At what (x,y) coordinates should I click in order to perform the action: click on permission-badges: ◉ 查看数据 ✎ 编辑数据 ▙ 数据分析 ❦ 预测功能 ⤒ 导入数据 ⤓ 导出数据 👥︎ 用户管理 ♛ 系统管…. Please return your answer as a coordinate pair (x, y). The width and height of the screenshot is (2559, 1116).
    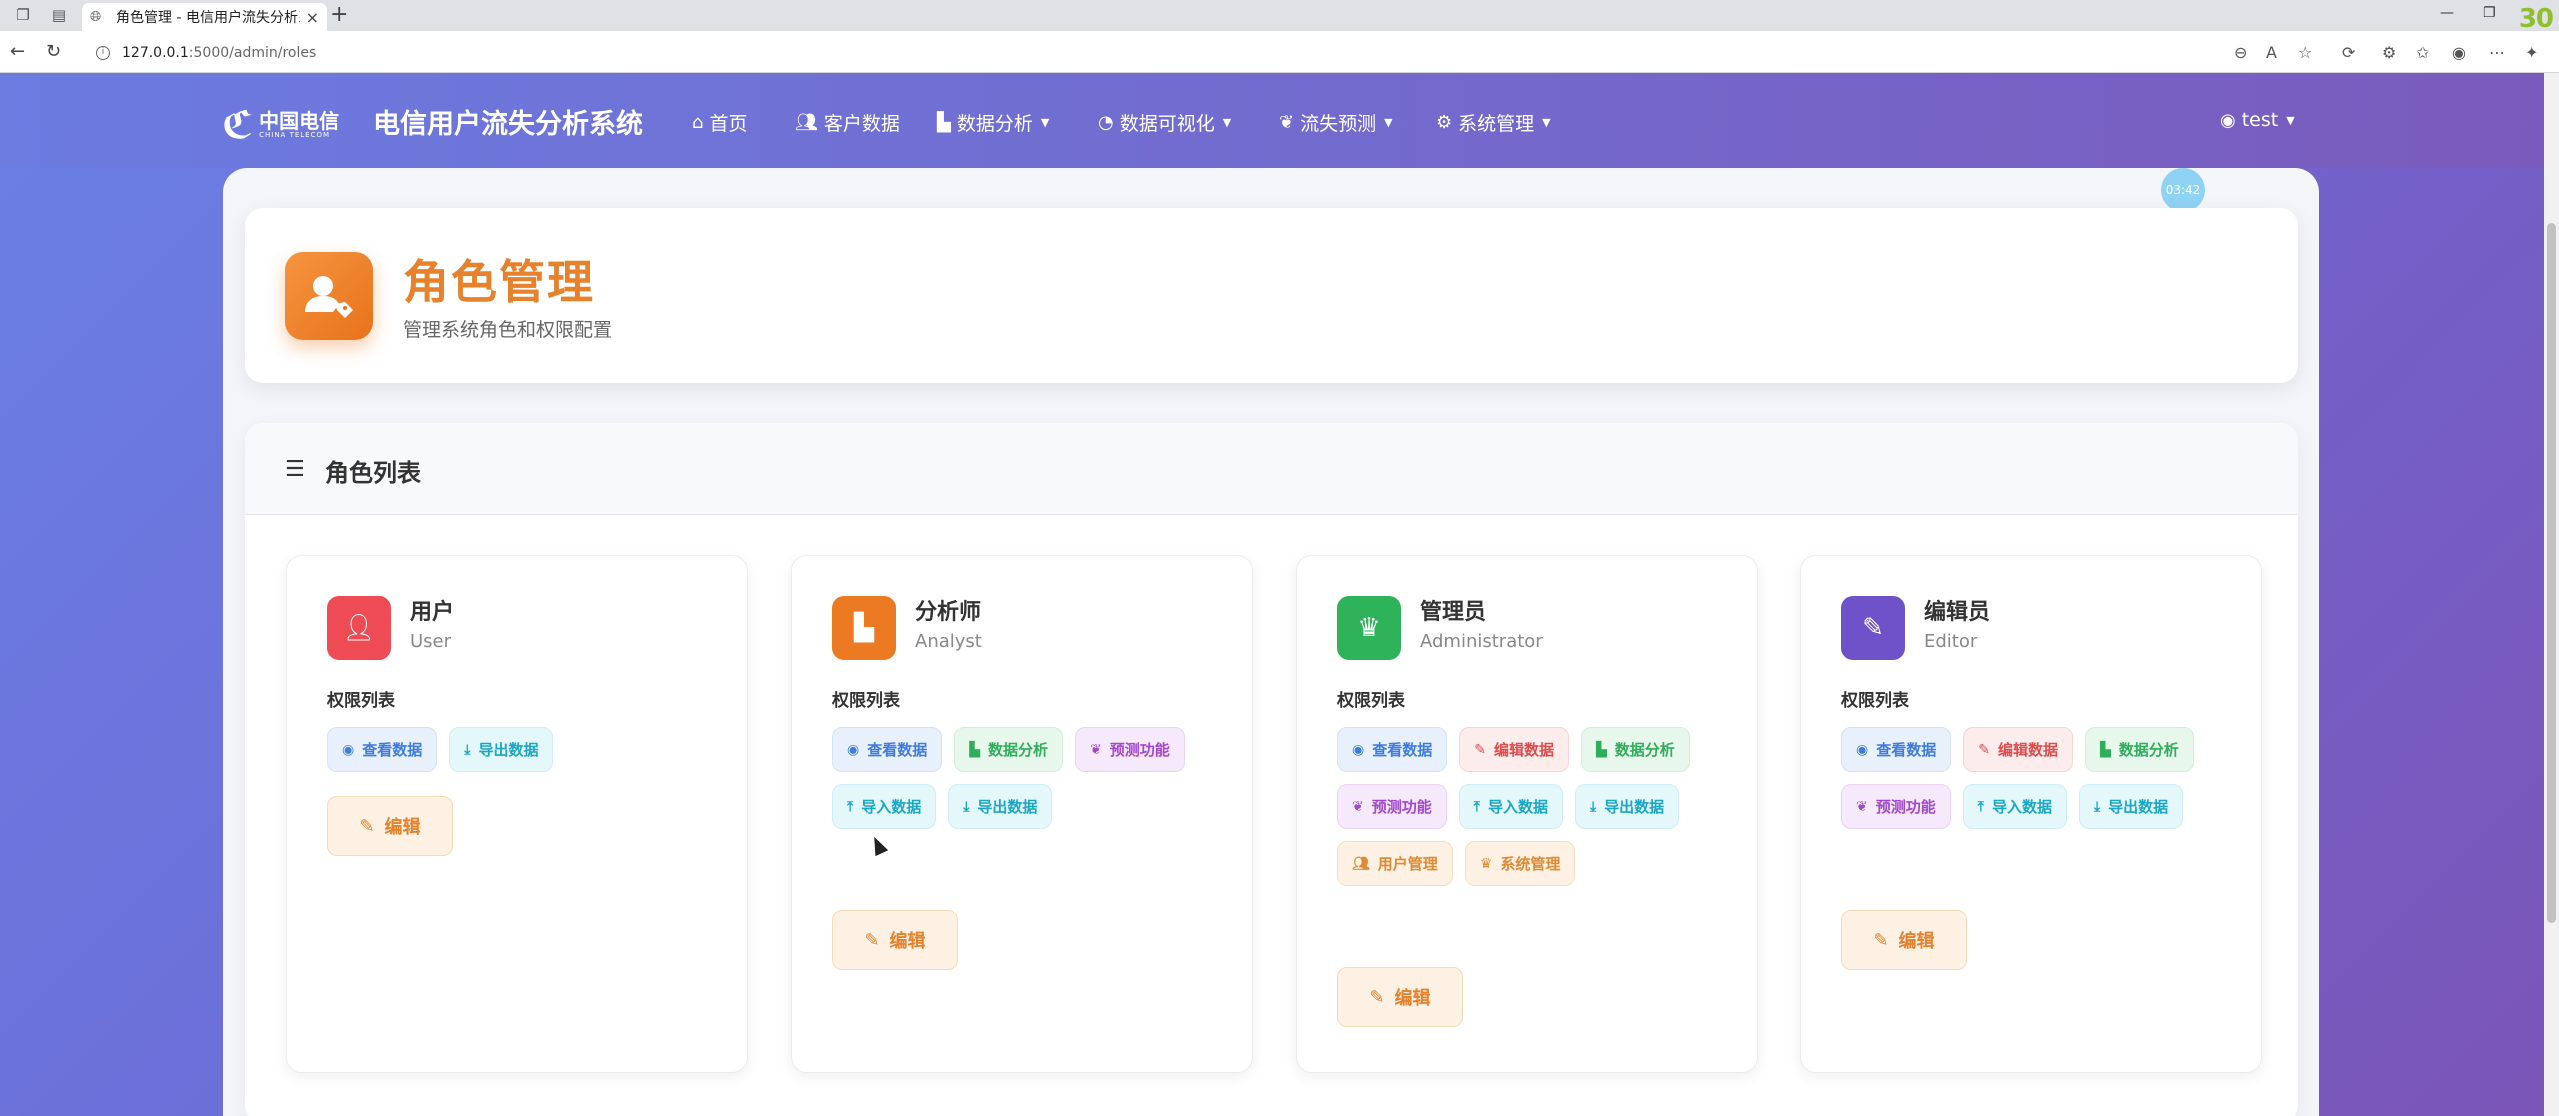
    Looking at the image, I should click on (1537, 806).